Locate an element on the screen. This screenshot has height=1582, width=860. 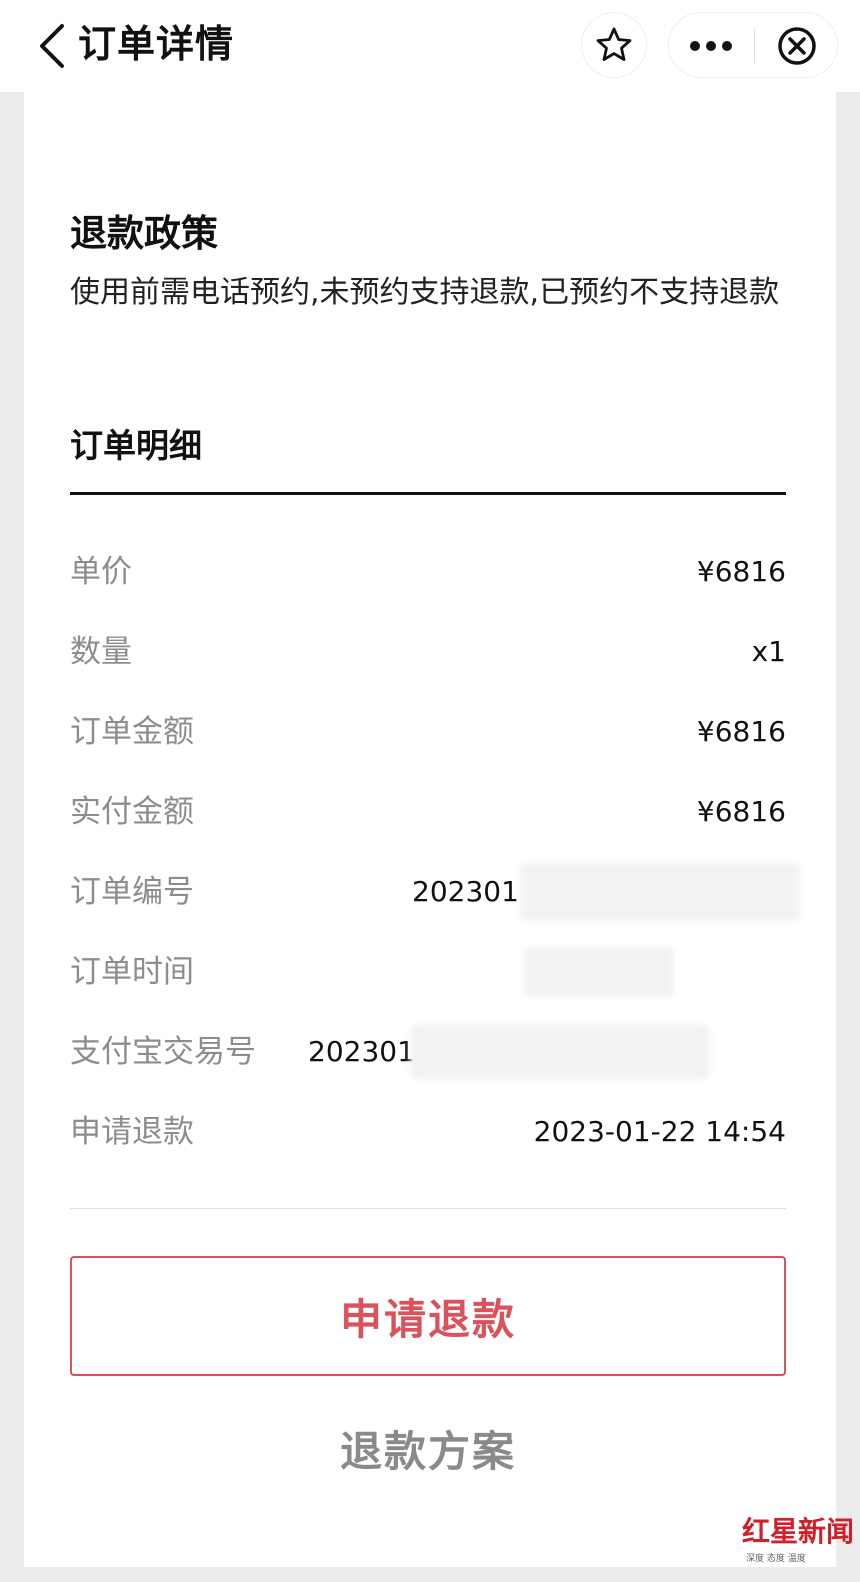
detail-row-refund-request-time: 申请退款 2023-01-22 14:54 is located at coordinates (428, 1132).